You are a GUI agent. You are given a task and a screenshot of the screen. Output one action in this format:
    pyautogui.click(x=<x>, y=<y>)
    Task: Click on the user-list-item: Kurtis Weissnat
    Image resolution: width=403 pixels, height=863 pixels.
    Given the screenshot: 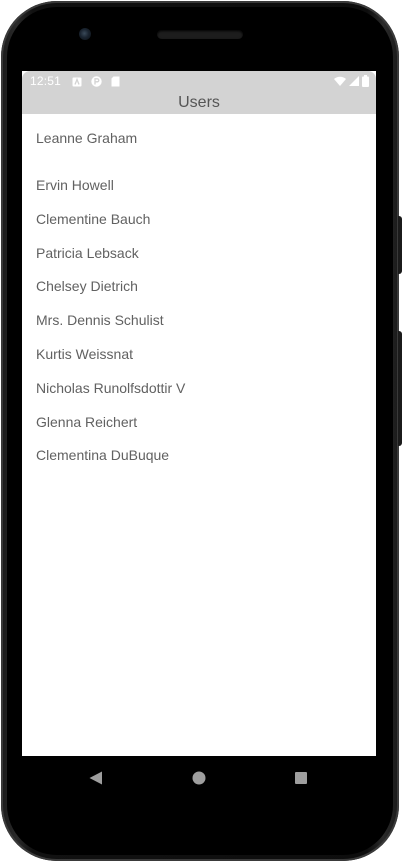 What is the action you would take?
    pyautogui.click(x=199, y=347)
    